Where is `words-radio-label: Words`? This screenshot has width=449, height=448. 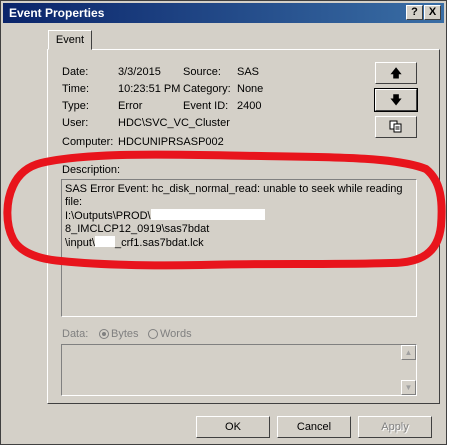 words-radio-label: Words is located at coordinates (176, 334).